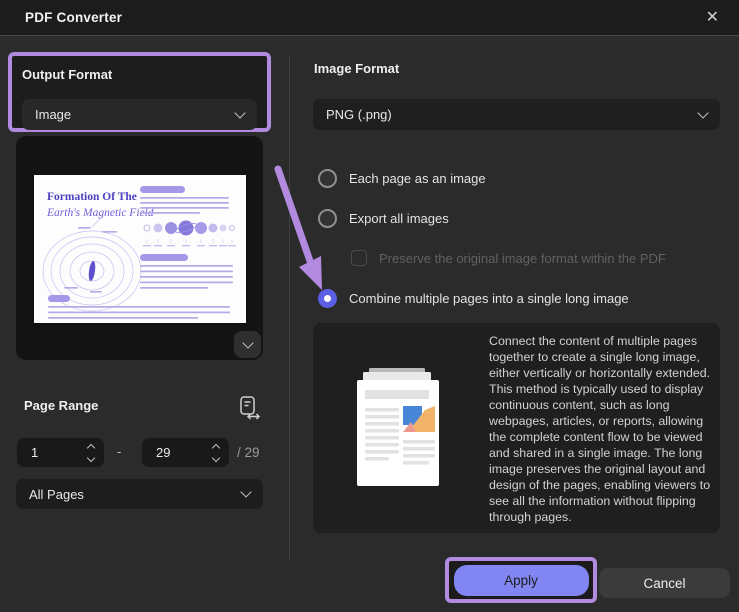 Image resolution: width=739 pixels, height=612 pixels. Describe the element at coordinates (53, 114) in the screenshot. I see `output-format-value: Image` at that location.